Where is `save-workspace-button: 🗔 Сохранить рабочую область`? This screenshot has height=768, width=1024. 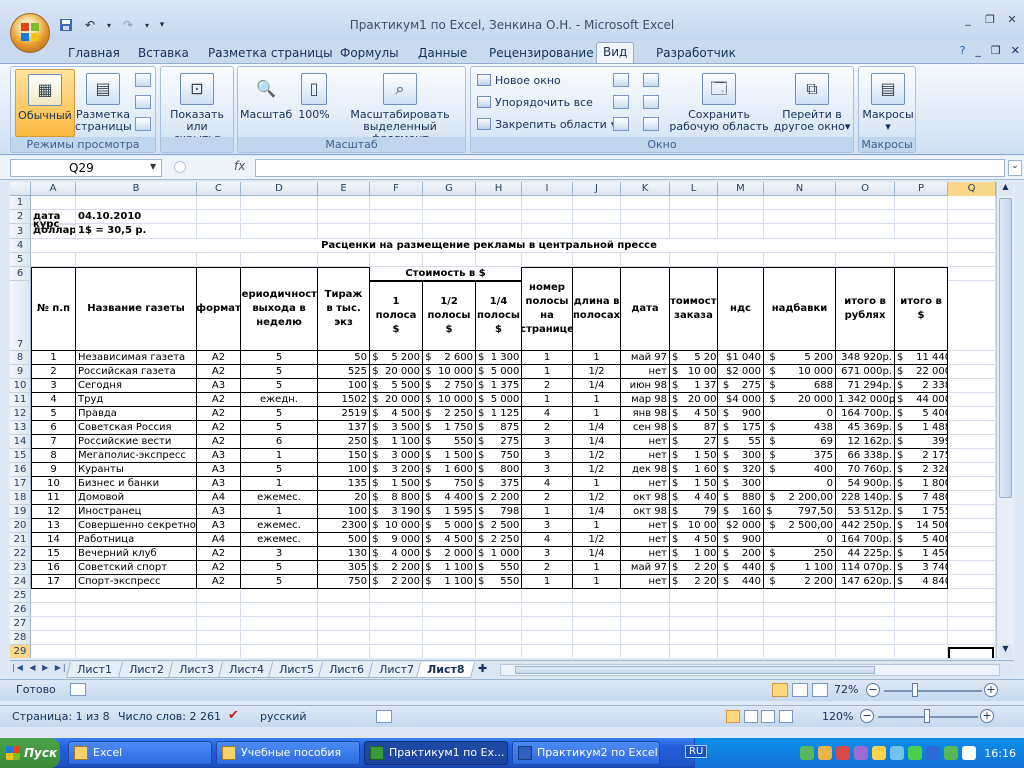
save-workspace-button: 🗔 Сохранить рабочую область is located at coordinates (719, 103).